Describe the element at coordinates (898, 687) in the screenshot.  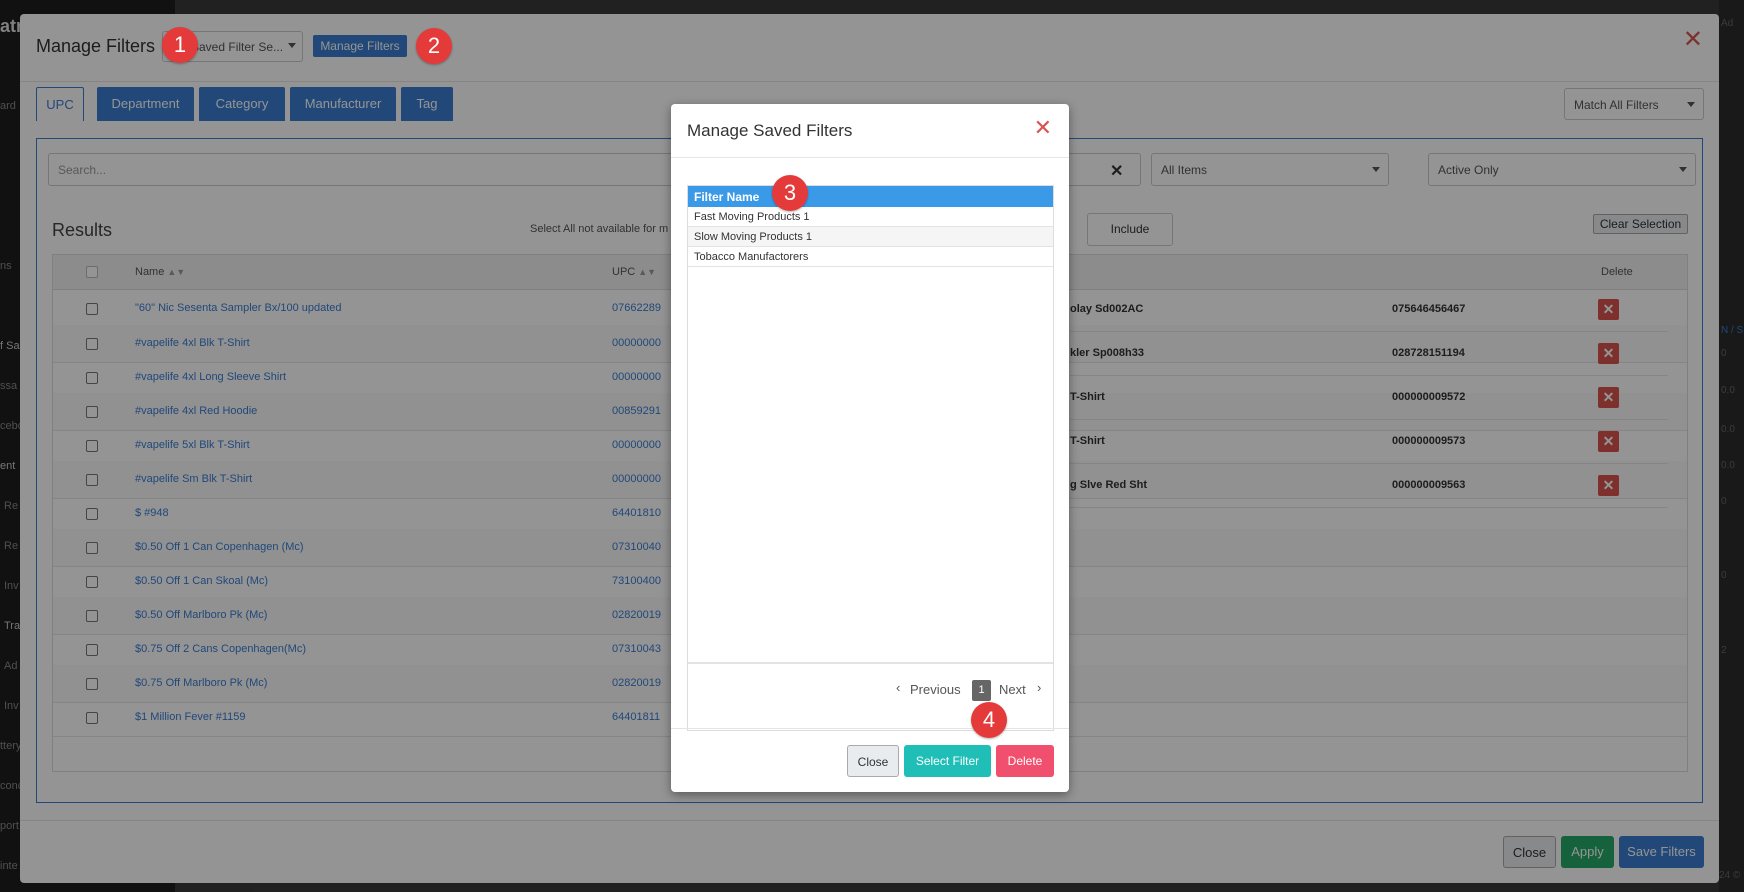
I see `chevron-left-icon: ‹` at that location.